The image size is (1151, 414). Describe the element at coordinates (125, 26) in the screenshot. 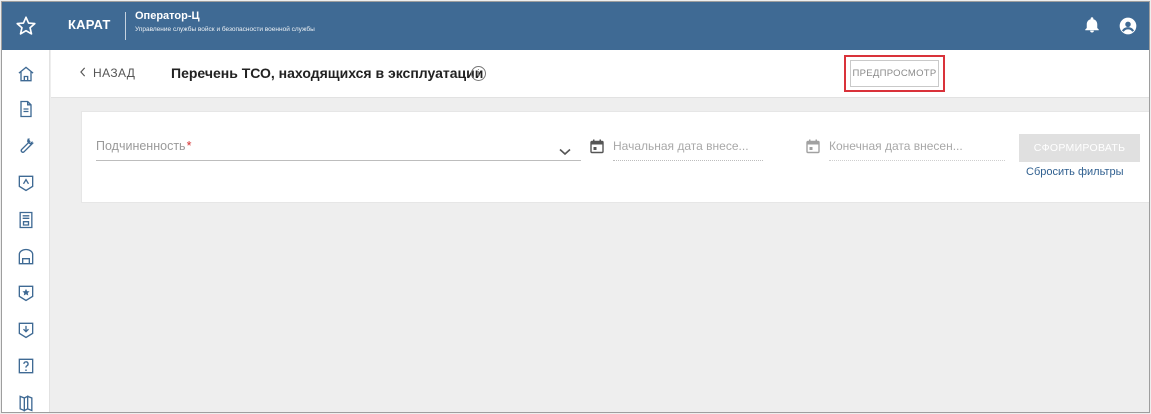

I see `brand-divider` at that location.